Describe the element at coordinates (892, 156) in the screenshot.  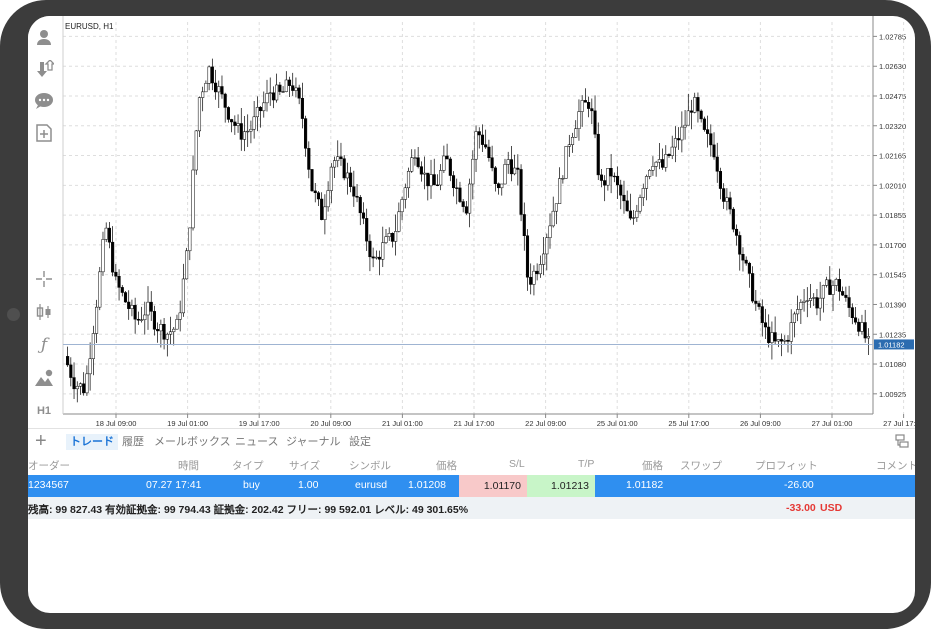
I see `price-label: 1.02165` at that location.